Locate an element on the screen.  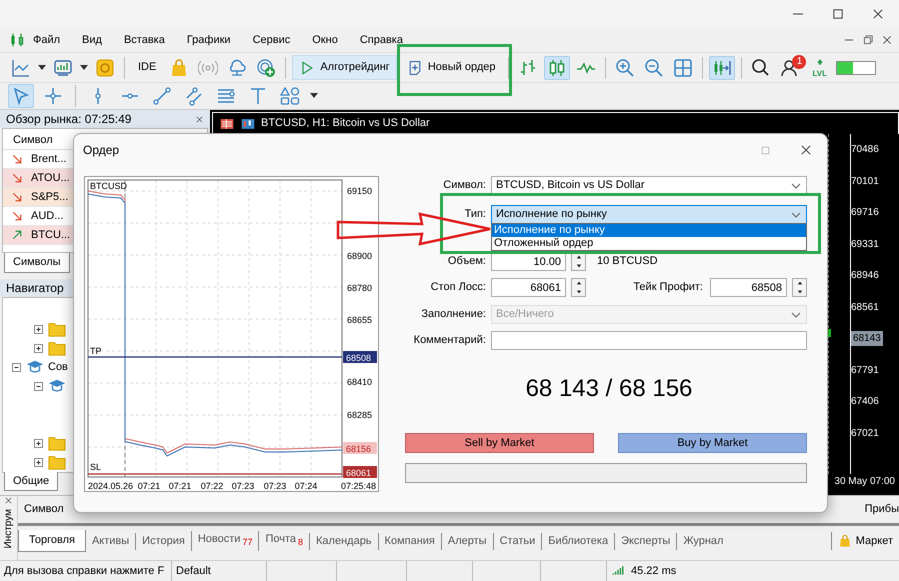
column-header: Прибы is located at coordinates (881, 509).